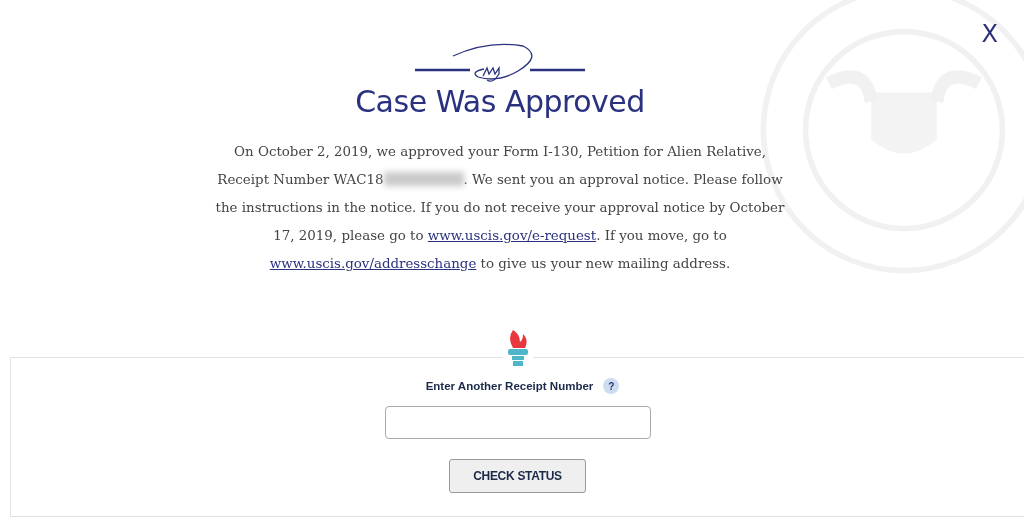 This screenshot has width=1024, height=532. Describe the element at coordinates (509, 386) in the screenshot. I see `field-label: Enter Another Receipt Number` at that location.